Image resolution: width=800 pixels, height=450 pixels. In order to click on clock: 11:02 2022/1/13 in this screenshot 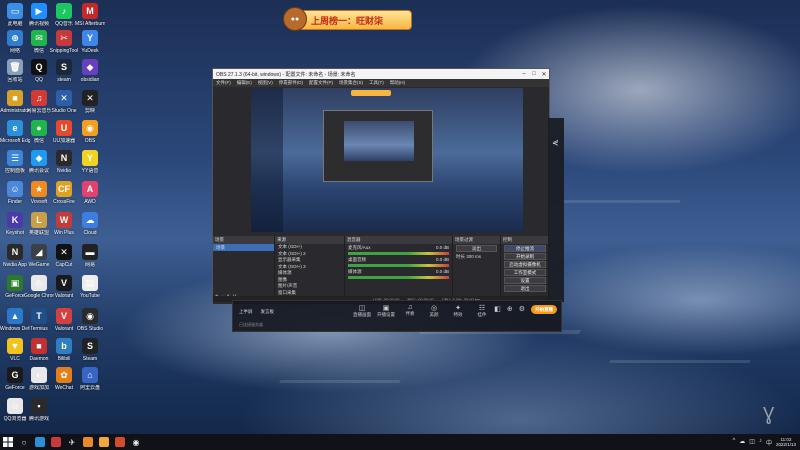, I will do `click(786, 442)`.